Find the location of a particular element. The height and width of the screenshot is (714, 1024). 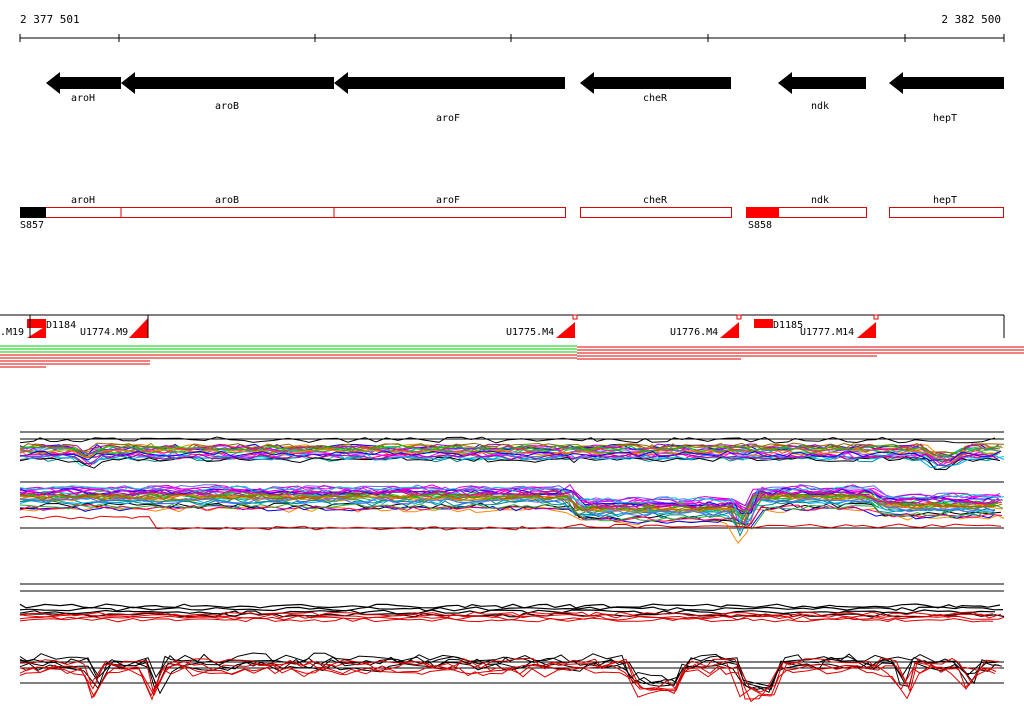

operon-box-aro is located at coordinates (293, 212).